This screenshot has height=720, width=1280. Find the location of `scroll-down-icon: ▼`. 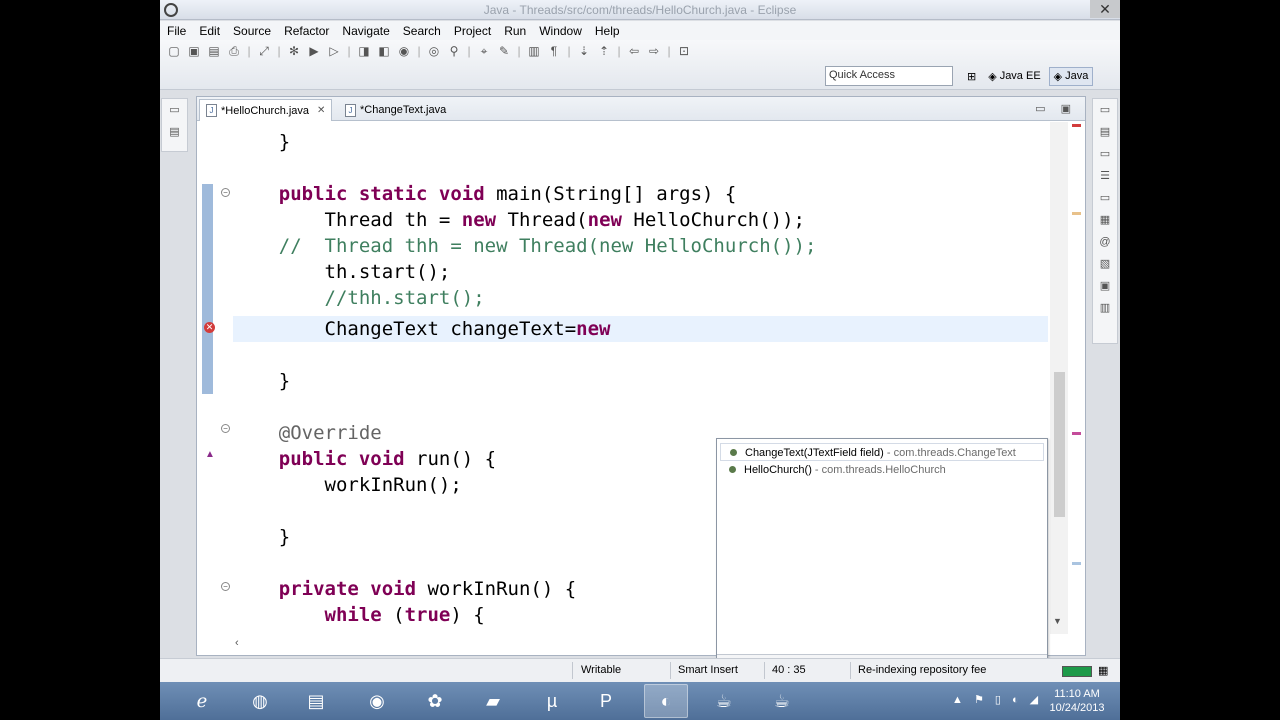

scroll-down-icon: ▼ is located at coordinates (1057, 621).